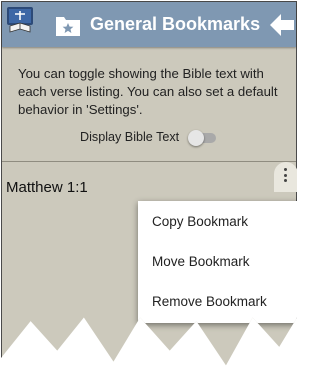  What do you see at coordinates (196, 138) in the screenshot?
I see `switch-knob` at bounding box center [196, 138].